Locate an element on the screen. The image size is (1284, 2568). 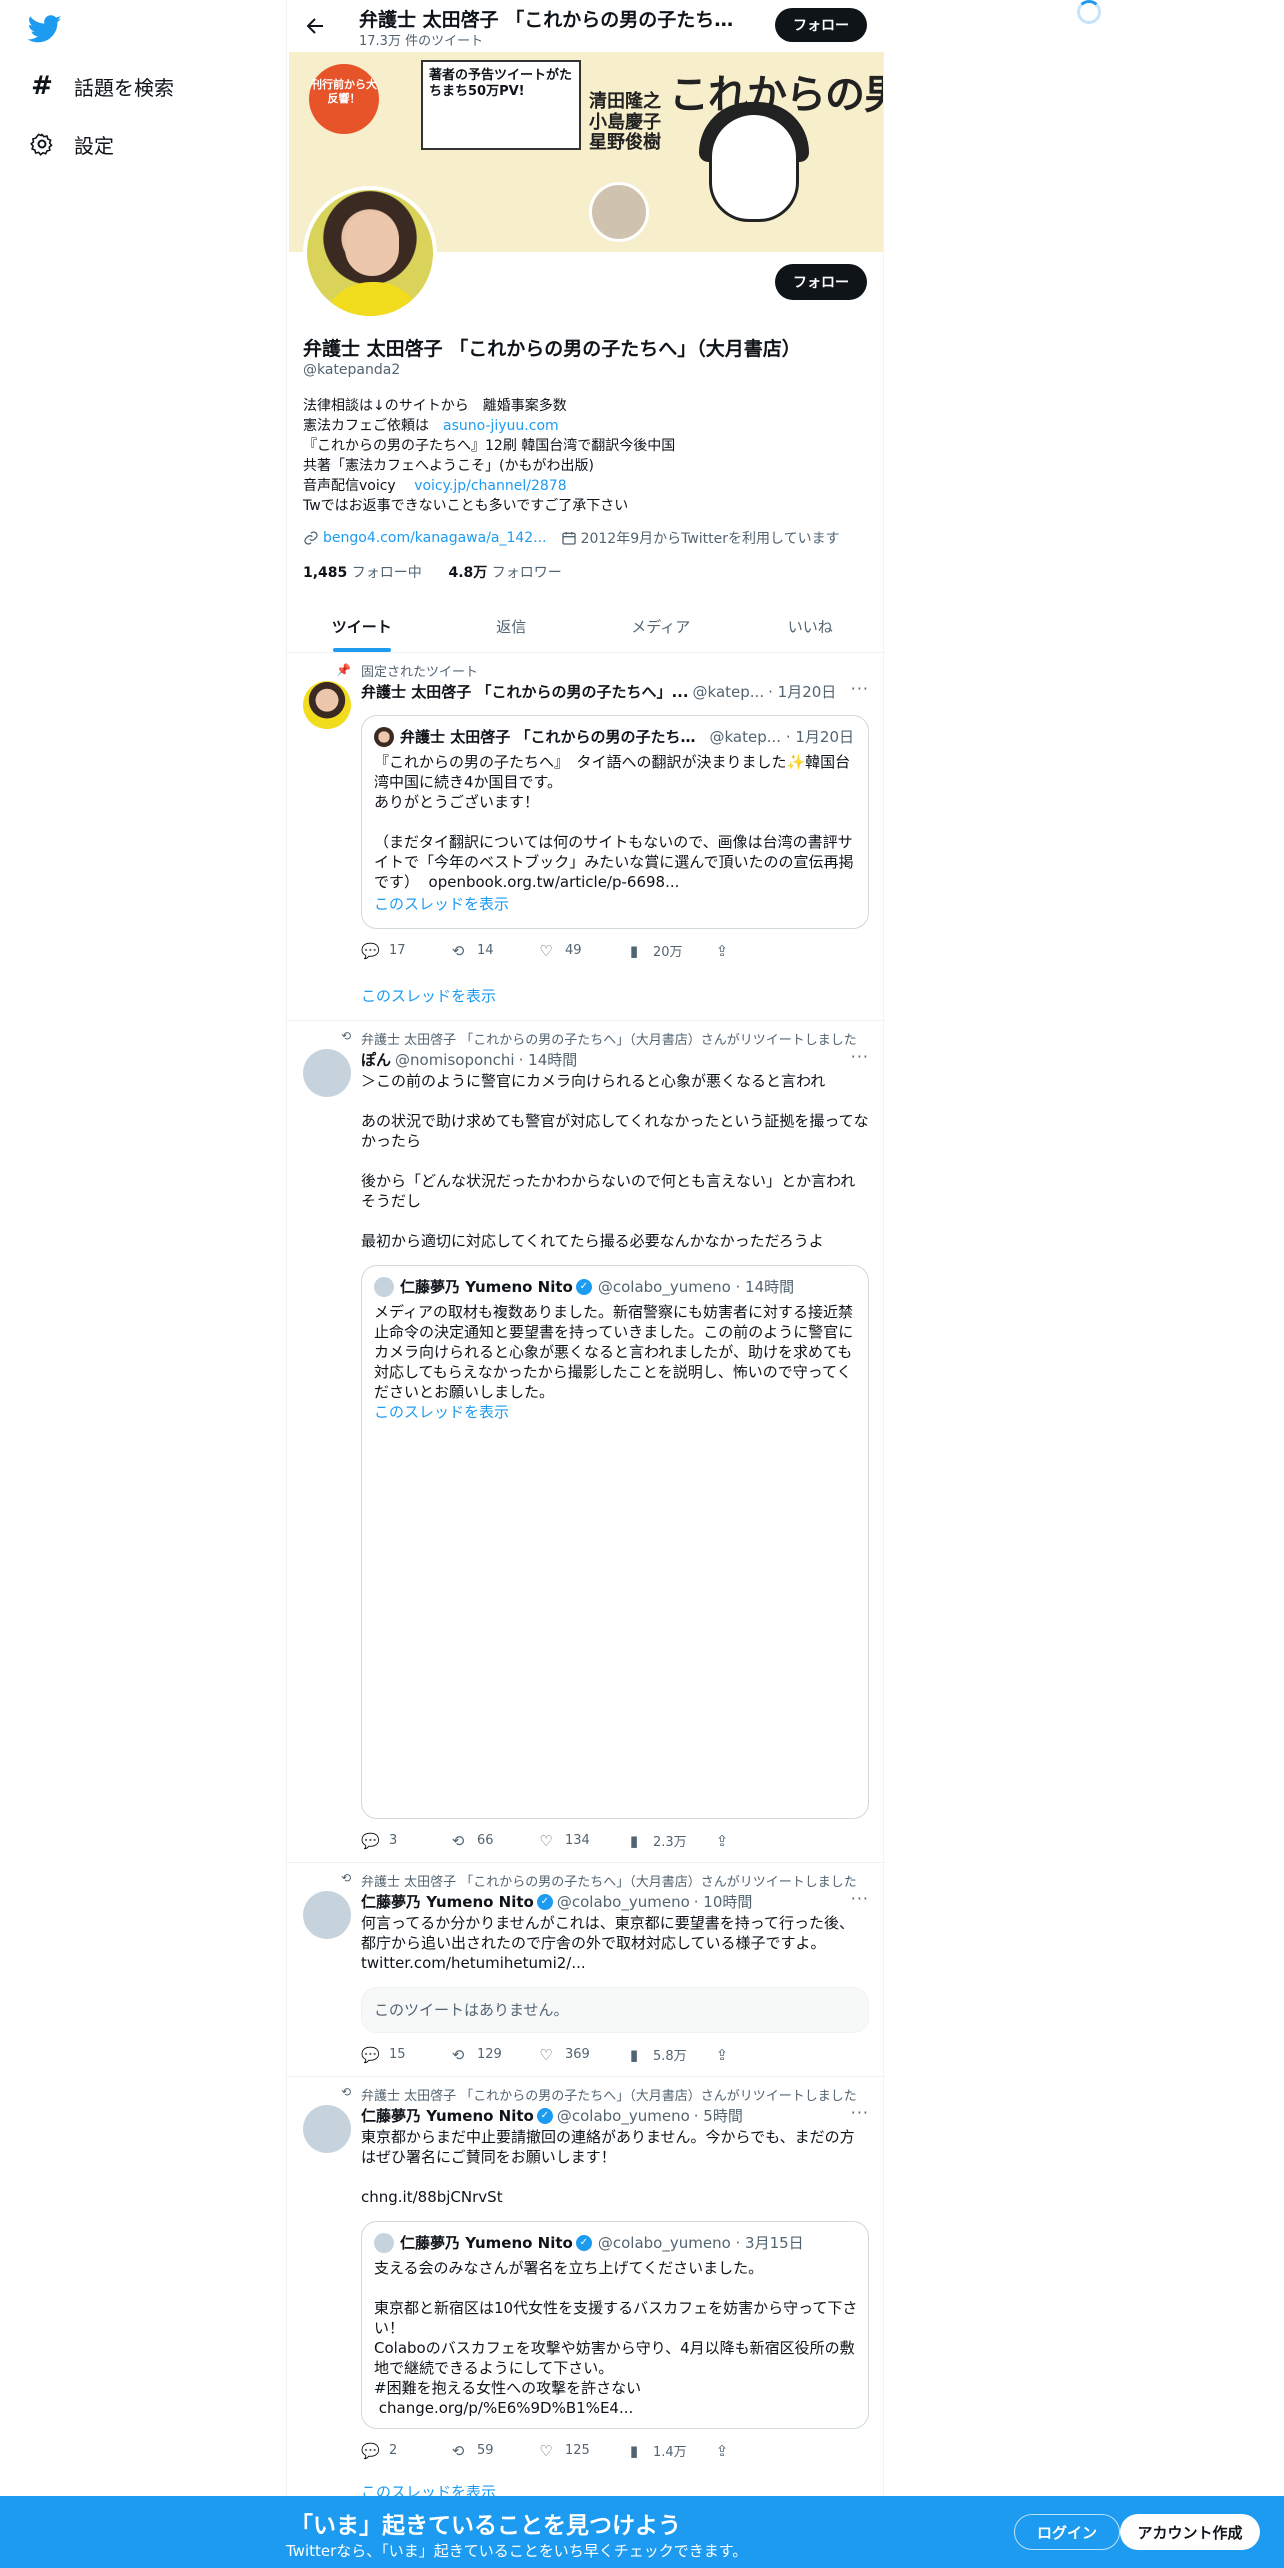
link-icon is located at coordinates (311, 538).